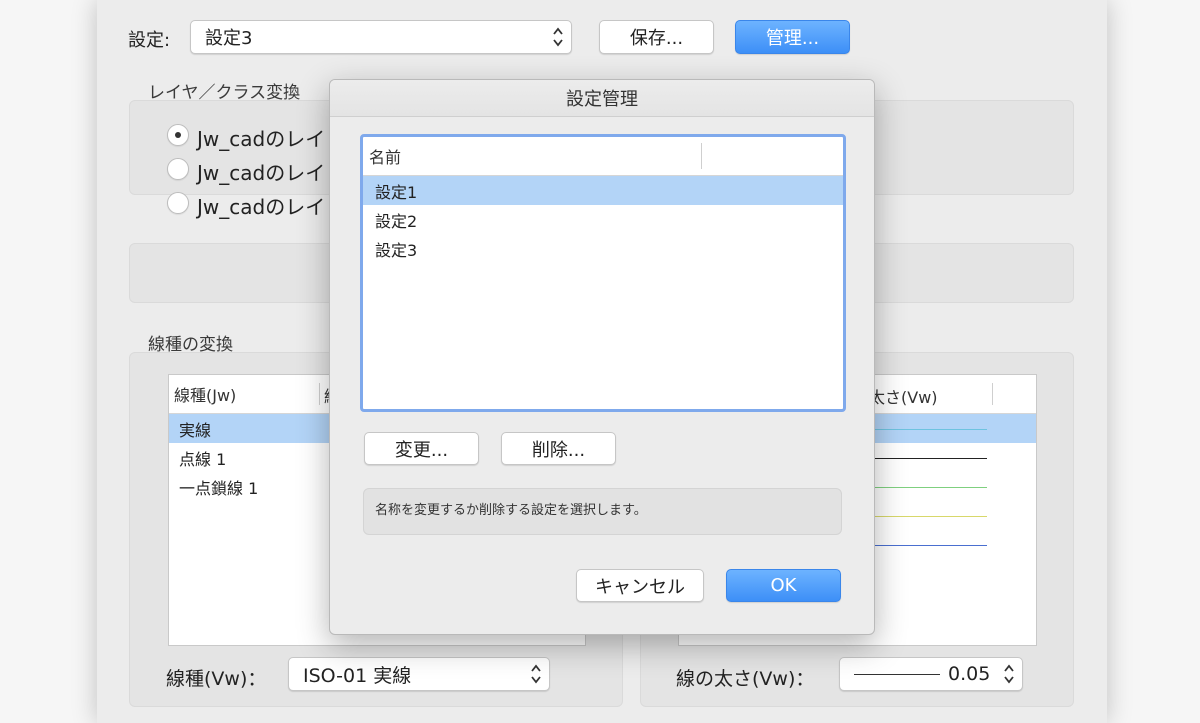 This screenshot has height=723, width=1200. What do you see at coordinates (149, 40) in the screenshot?
I see `setting-label: 設定:` at bounding box center [149, 40].